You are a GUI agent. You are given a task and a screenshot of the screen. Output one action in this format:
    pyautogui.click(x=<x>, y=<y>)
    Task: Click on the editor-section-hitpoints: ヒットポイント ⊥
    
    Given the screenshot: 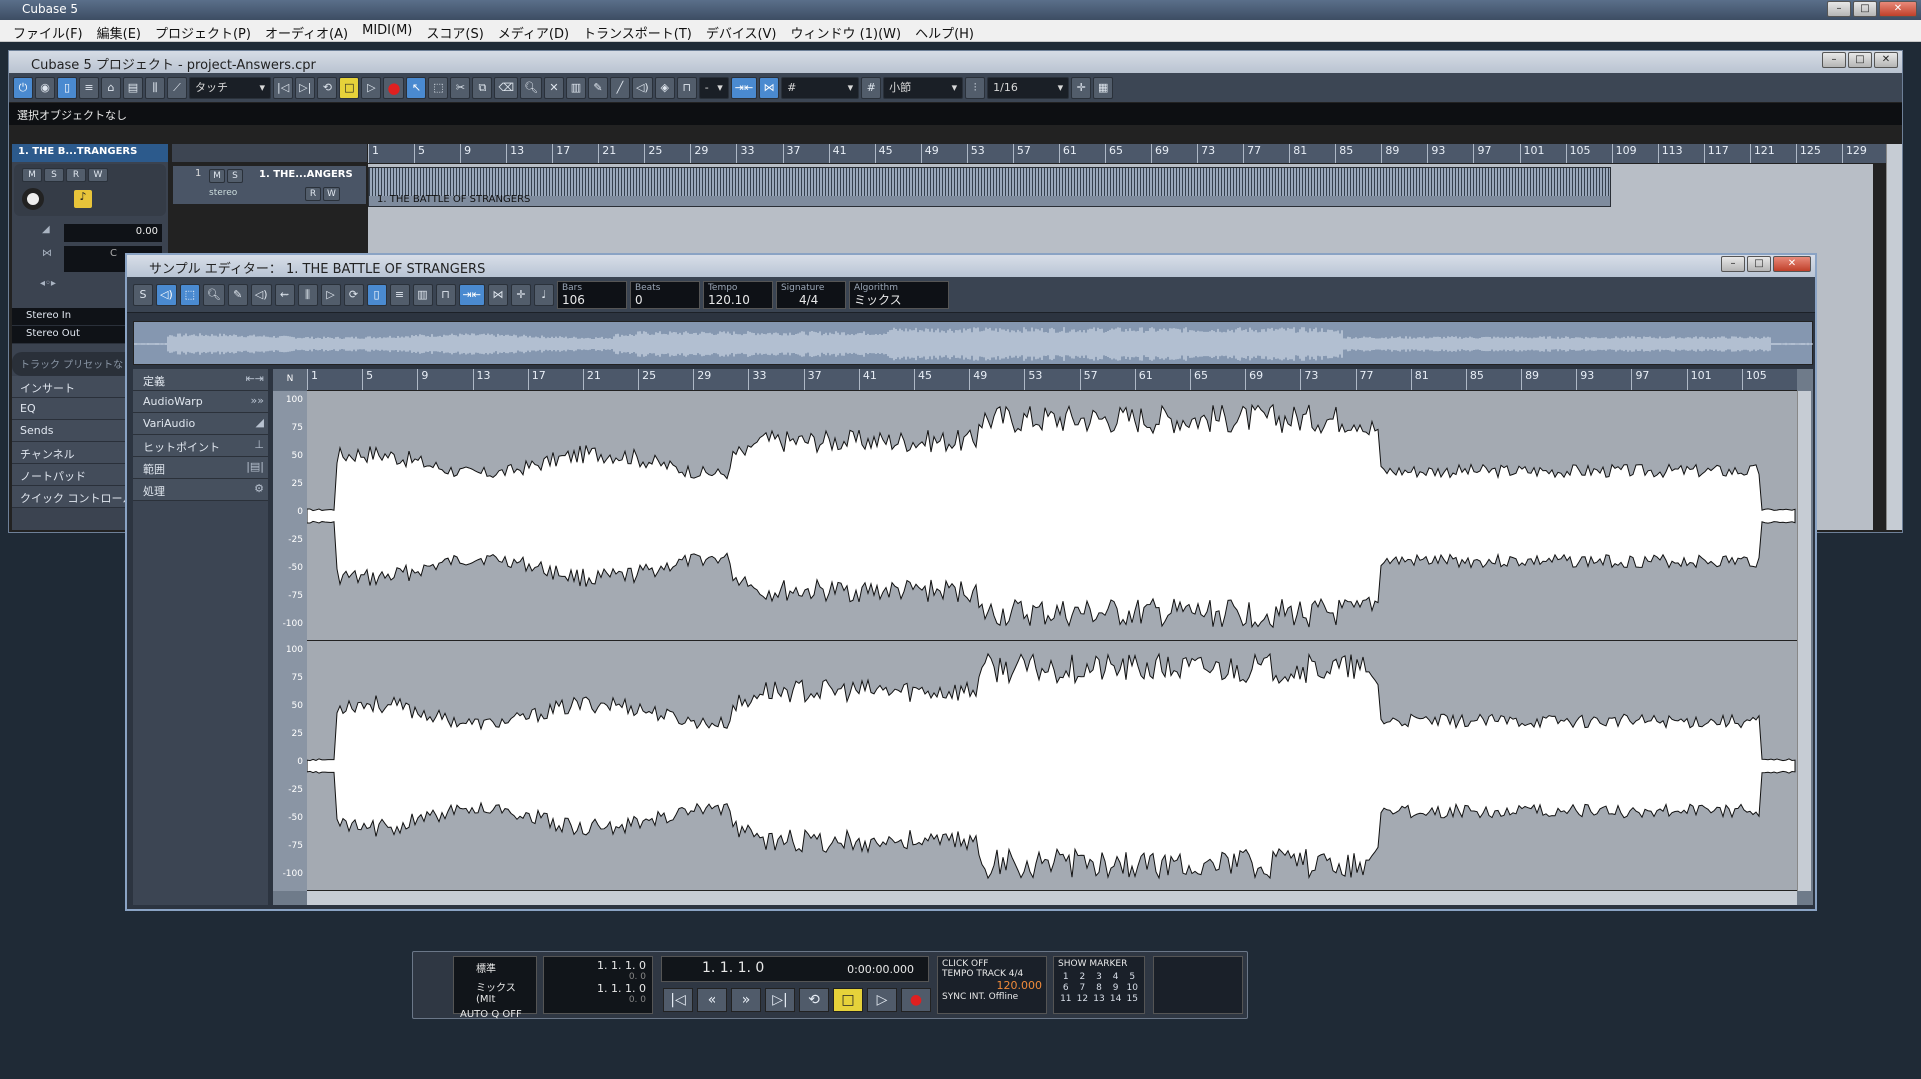 What is the action you would take?
    pyautogui.click(x=200, y=446)
    